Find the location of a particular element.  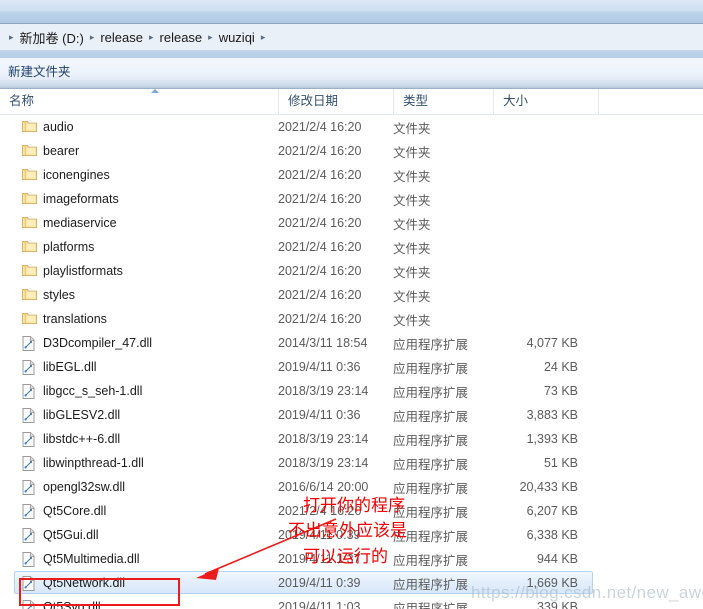

cell-name: Qt5Gui.dll is located at coordinates (139, 535).